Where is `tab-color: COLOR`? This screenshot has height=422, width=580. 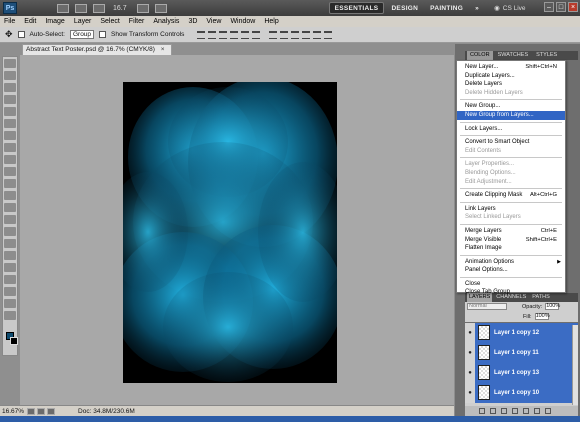
tab-color: COLOR is located at coordinates (480, 55).